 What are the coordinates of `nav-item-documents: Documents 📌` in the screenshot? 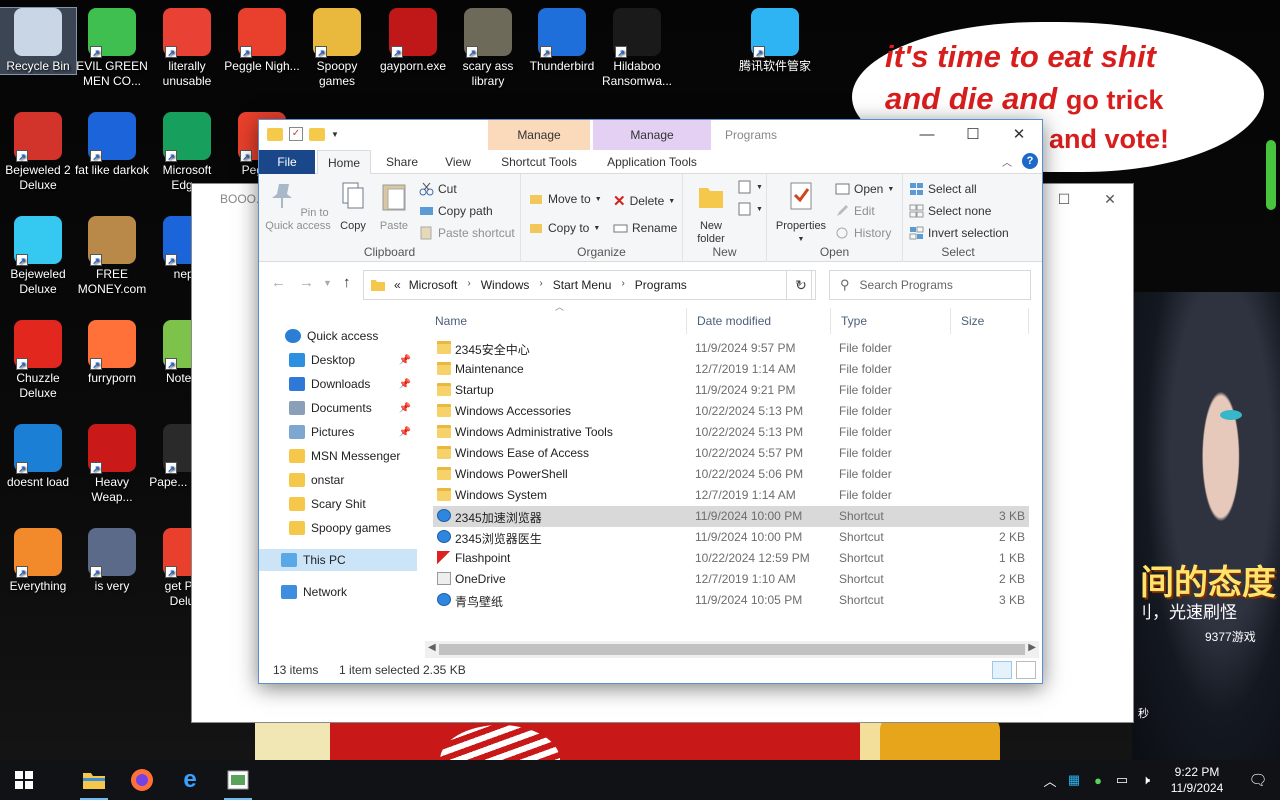 It's located at (338, 408).